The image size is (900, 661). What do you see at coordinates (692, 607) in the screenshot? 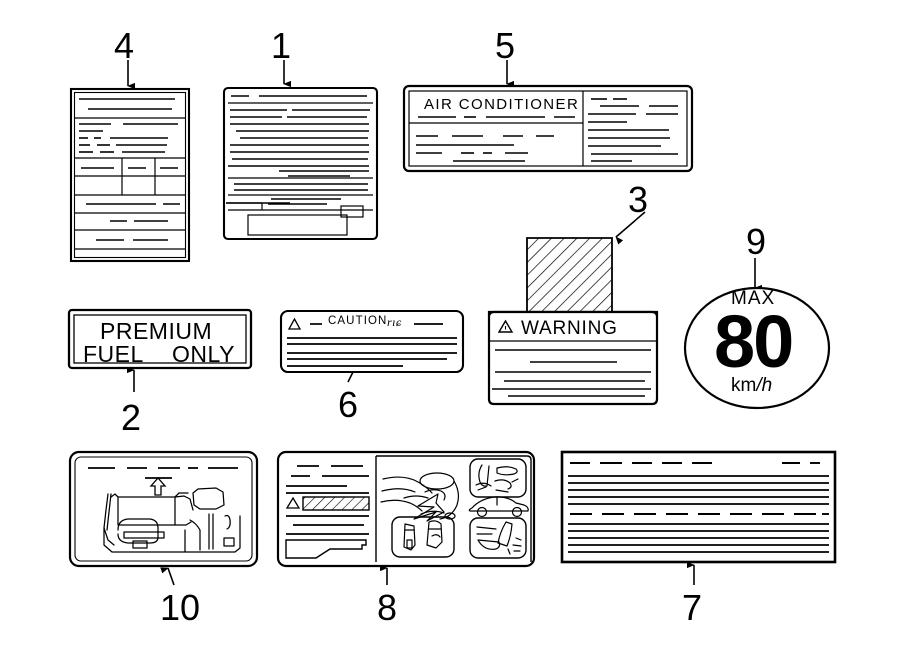
I see `callout-number-7: 7` at bounding box center [692, 607].